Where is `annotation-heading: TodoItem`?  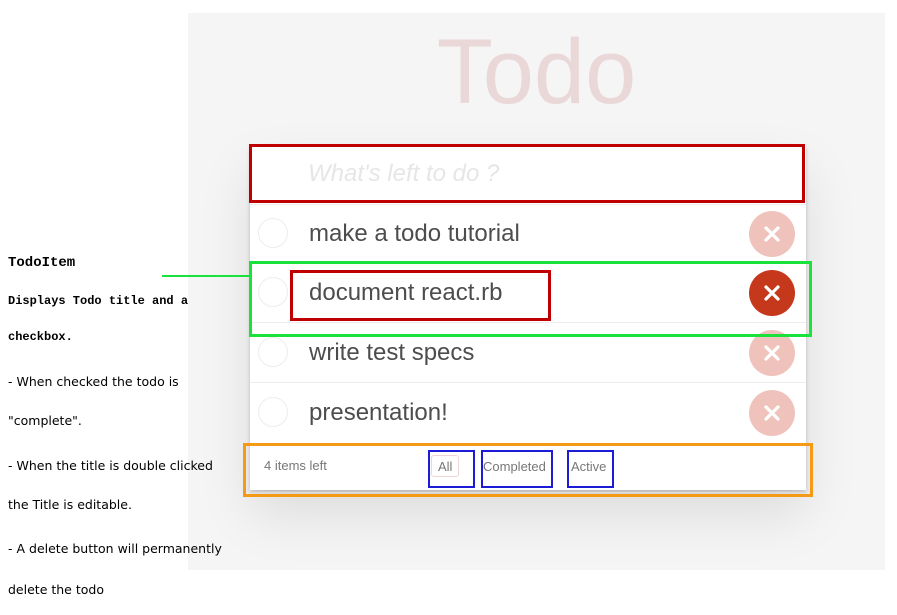 annotation-heading: TodoItem is located at coordinates (42, 263).